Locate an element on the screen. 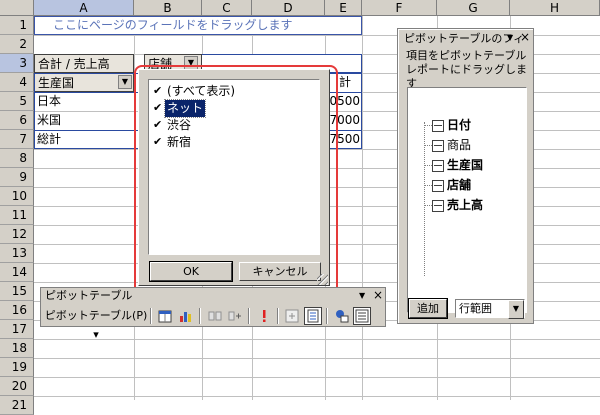  include-hidden-items-icon is located at coordinates (293, 316).